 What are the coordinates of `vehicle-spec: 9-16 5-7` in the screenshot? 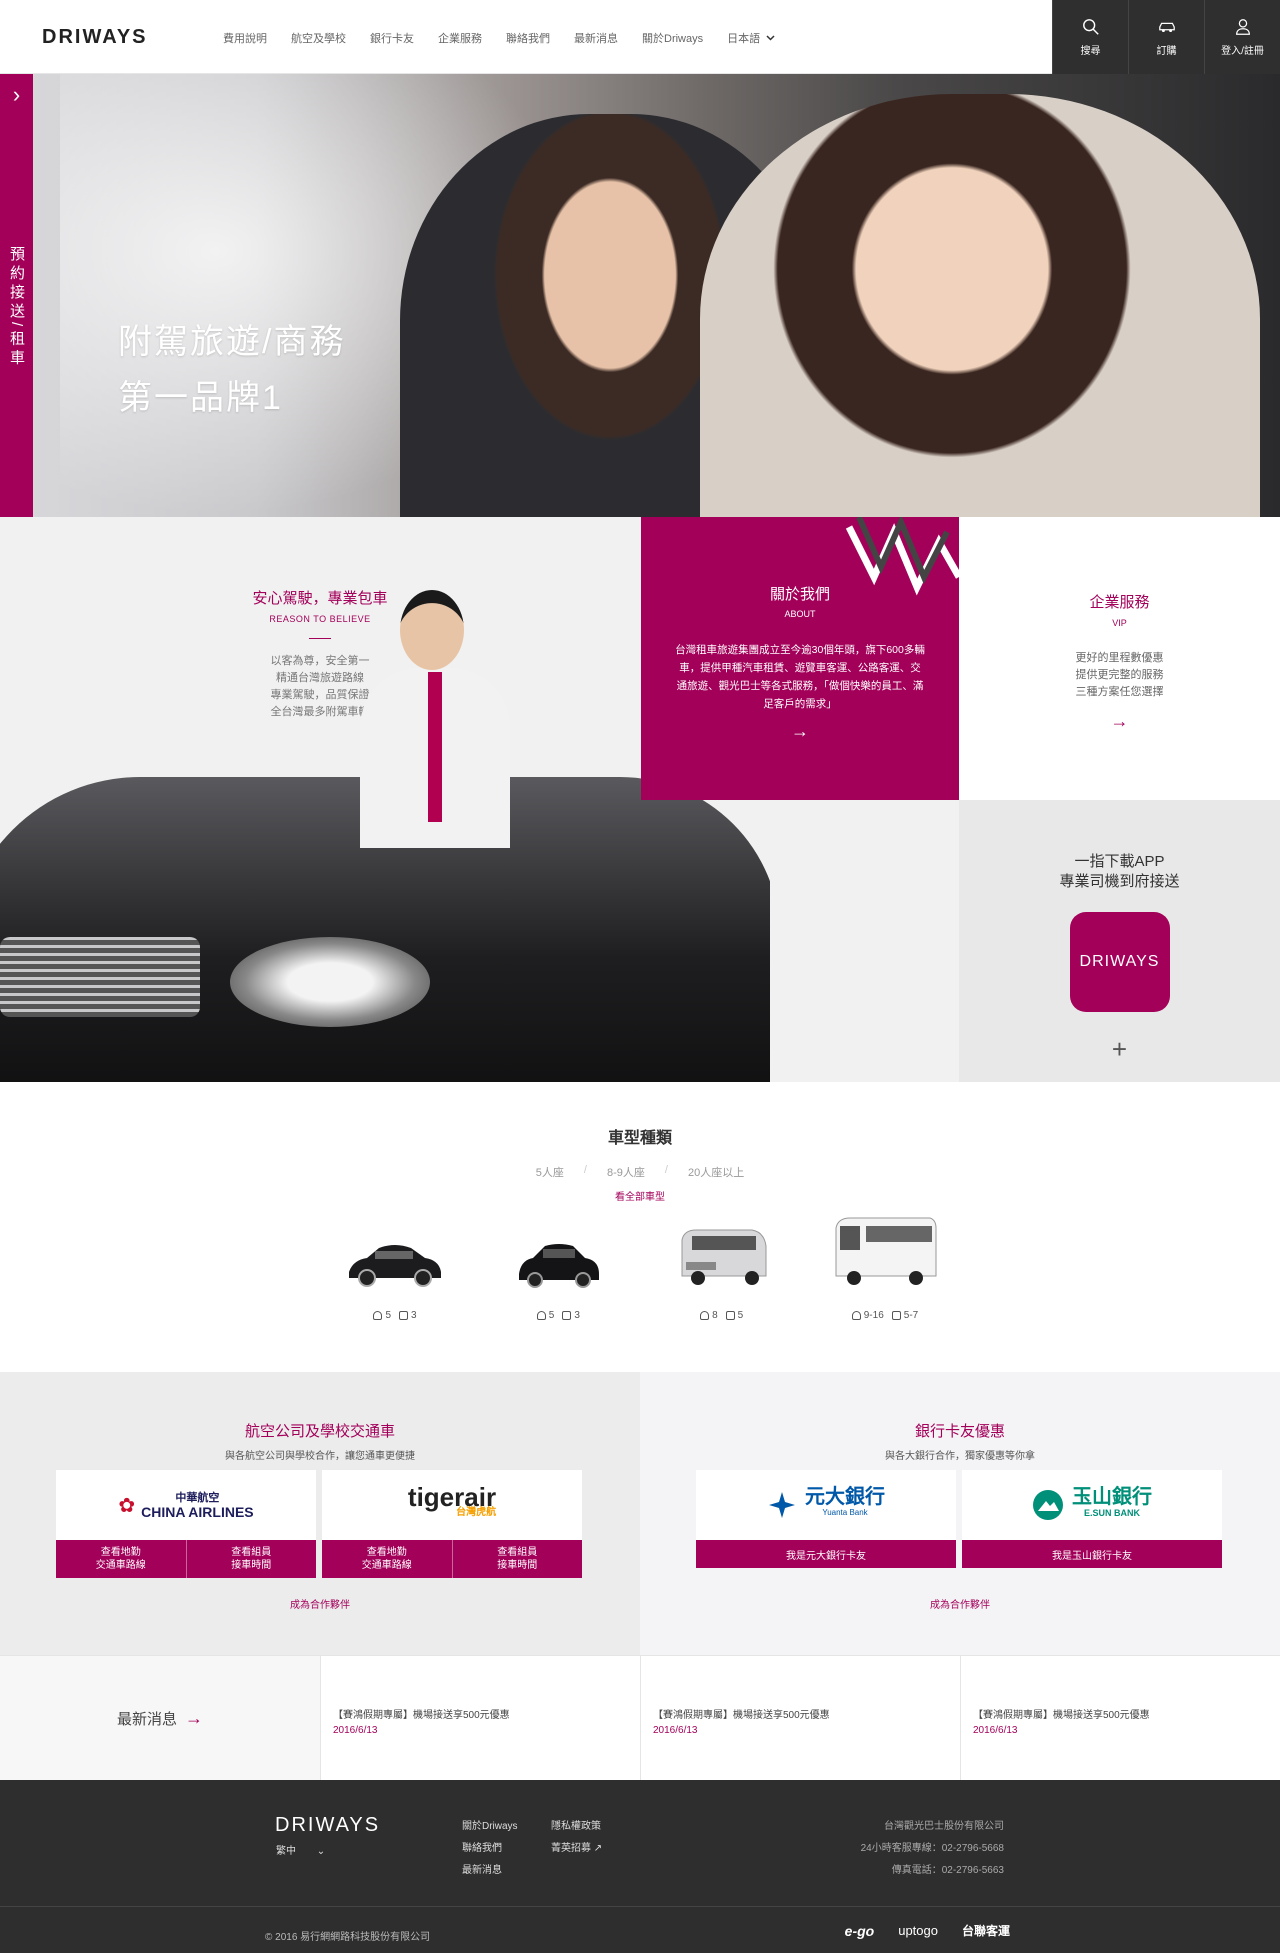 It's located at (885, 1315).